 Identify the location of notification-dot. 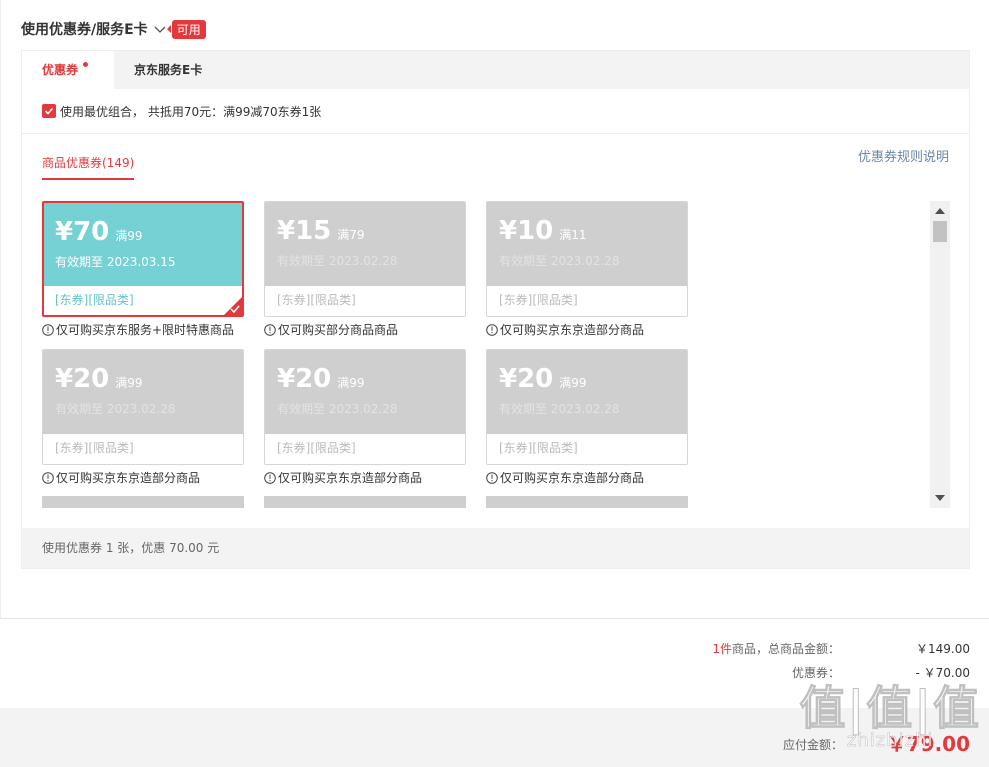
(85, 64).